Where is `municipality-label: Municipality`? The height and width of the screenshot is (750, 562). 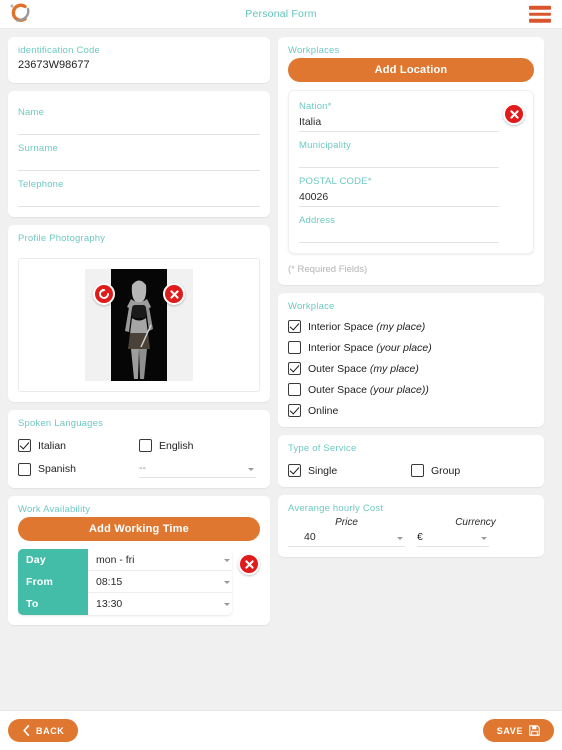
municipality-label: Municipality is located at coordinates (325, 145).